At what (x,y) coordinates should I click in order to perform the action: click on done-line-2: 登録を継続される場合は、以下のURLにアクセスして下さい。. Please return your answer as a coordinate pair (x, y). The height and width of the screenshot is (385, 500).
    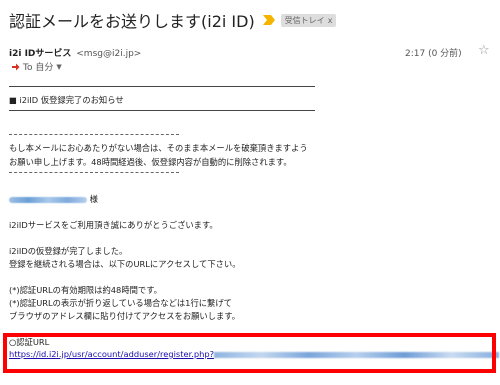
    Looking at the image, I should click on (125, 264).